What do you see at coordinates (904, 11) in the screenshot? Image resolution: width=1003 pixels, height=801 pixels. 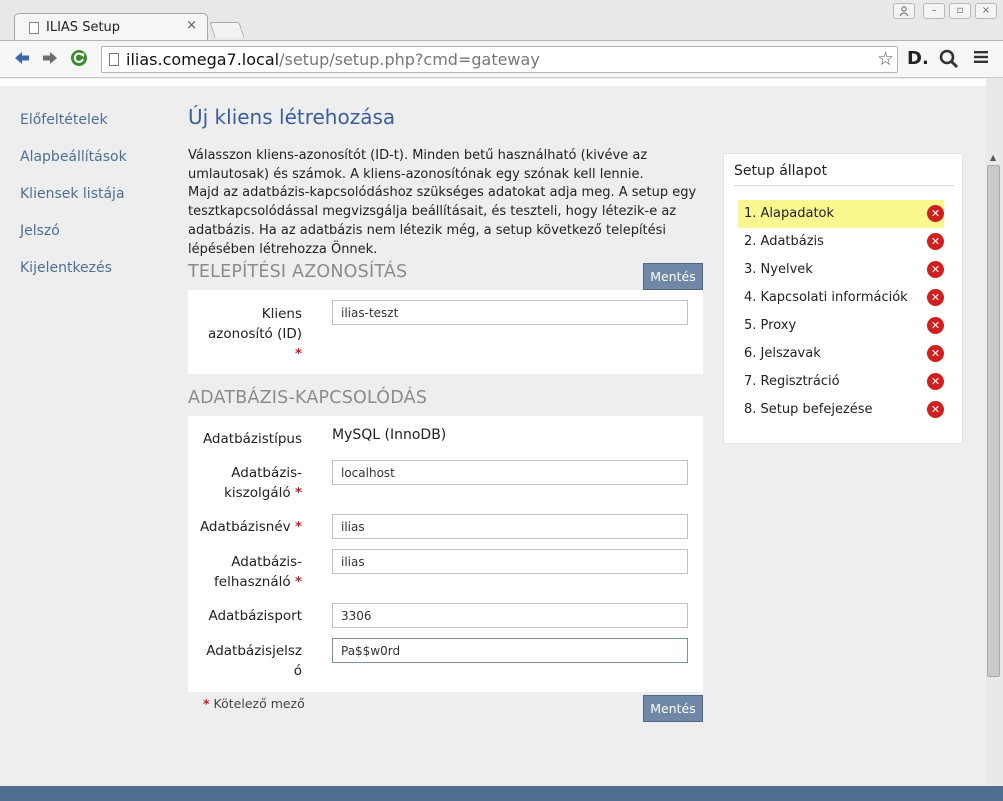 I see `user-profile-icon` at bounding box center [904, 11].